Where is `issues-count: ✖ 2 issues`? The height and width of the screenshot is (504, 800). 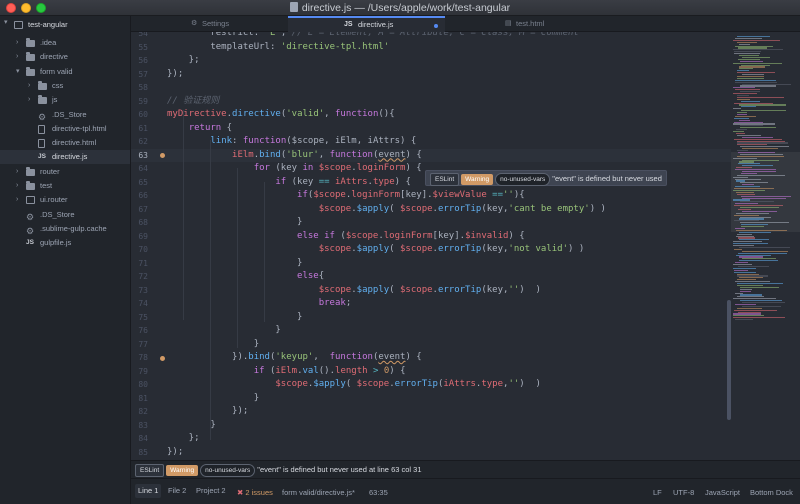 issues-count: ✖ 2 issues is located at coordinates (255, 492).